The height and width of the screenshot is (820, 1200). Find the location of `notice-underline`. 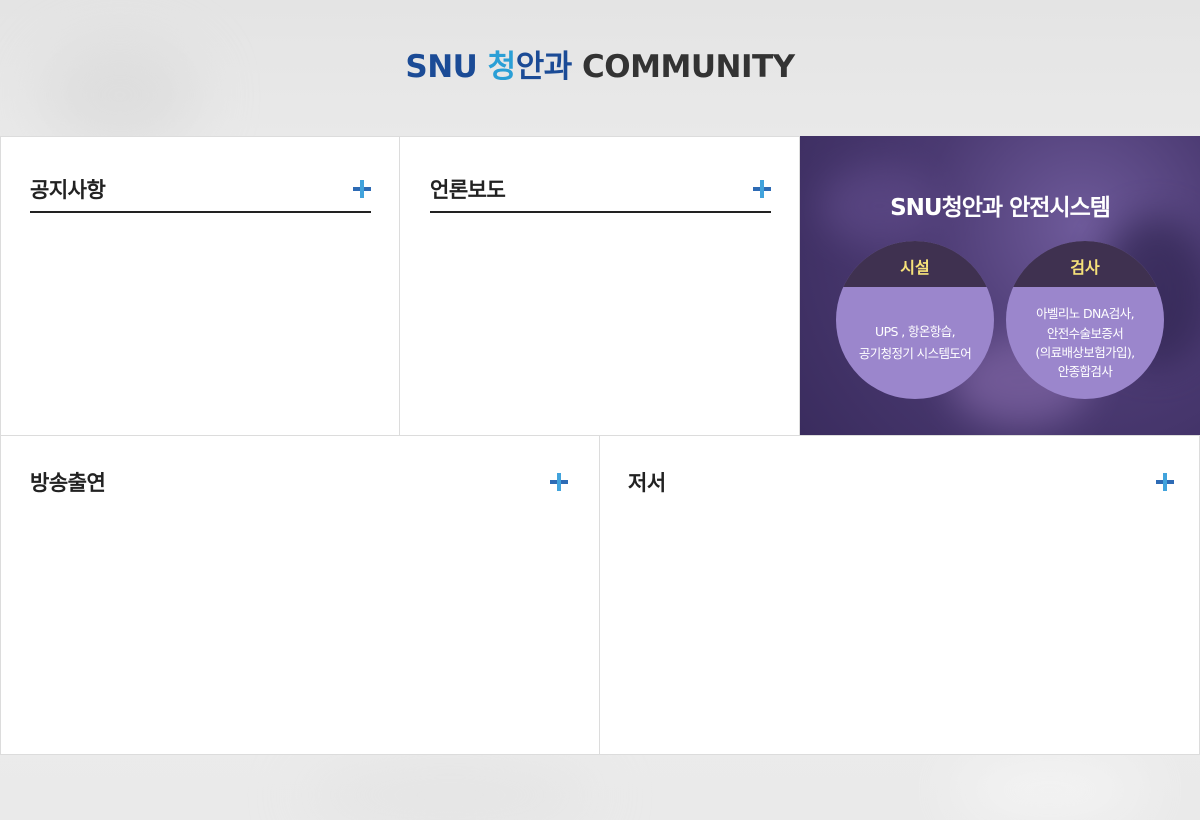

notice-underline is located at coordinates (200, 212).